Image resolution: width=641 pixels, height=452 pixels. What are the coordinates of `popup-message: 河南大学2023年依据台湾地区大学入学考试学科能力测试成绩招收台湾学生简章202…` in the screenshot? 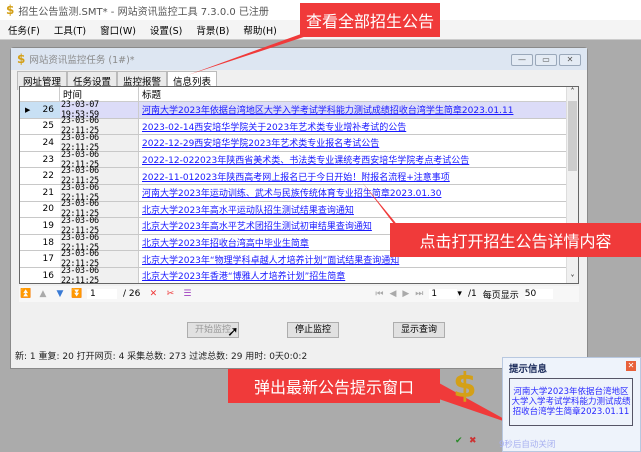 It's located at (571, 402).